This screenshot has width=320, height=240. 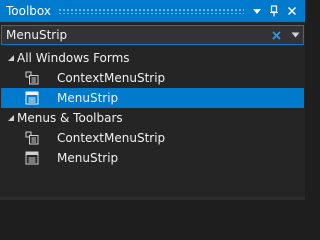 I want to click on dropdown-icon, so click(x=257, y=11).